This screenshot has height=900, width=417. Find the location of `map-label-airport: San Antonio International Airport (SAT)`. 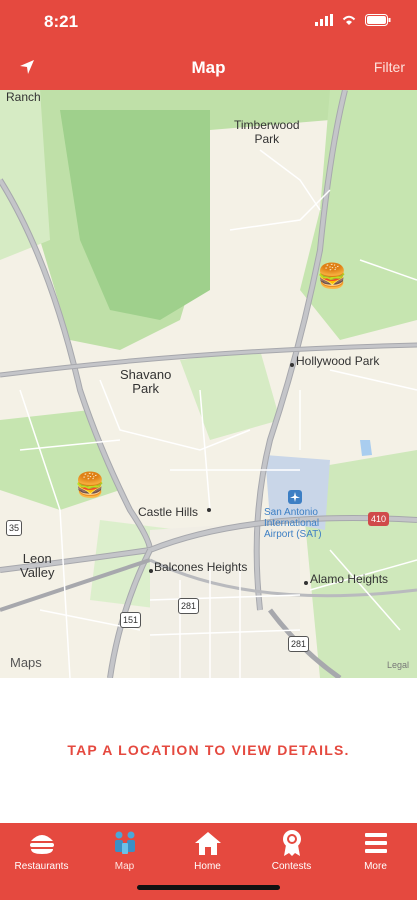

map-label-airport: San Antonio International Airport (SAT) is located at coordinates (293, 523).